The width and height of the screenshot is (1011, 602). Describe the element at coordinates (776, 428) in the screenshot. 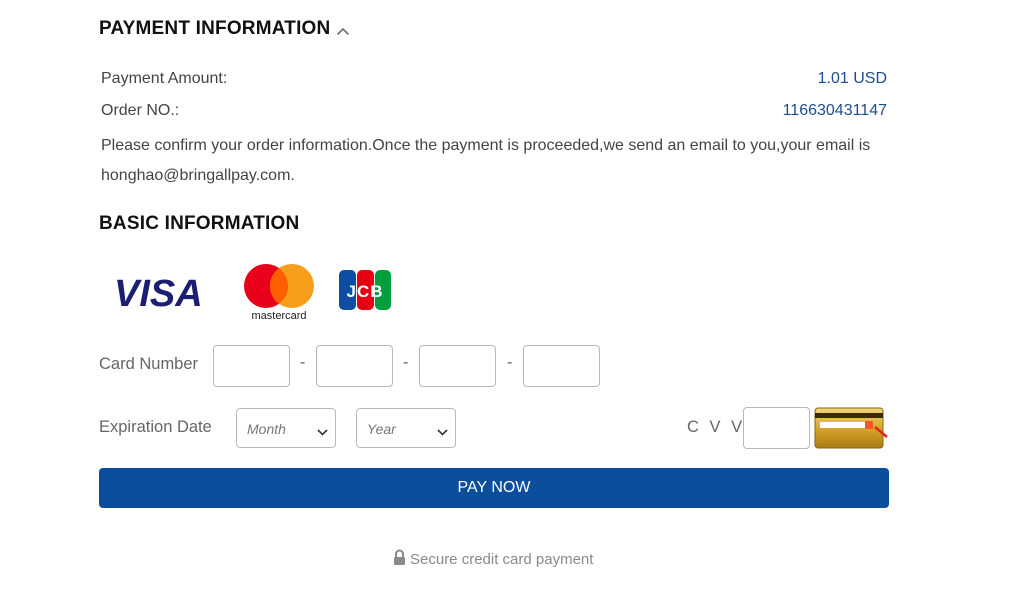

I see `cvv-field` at that location.